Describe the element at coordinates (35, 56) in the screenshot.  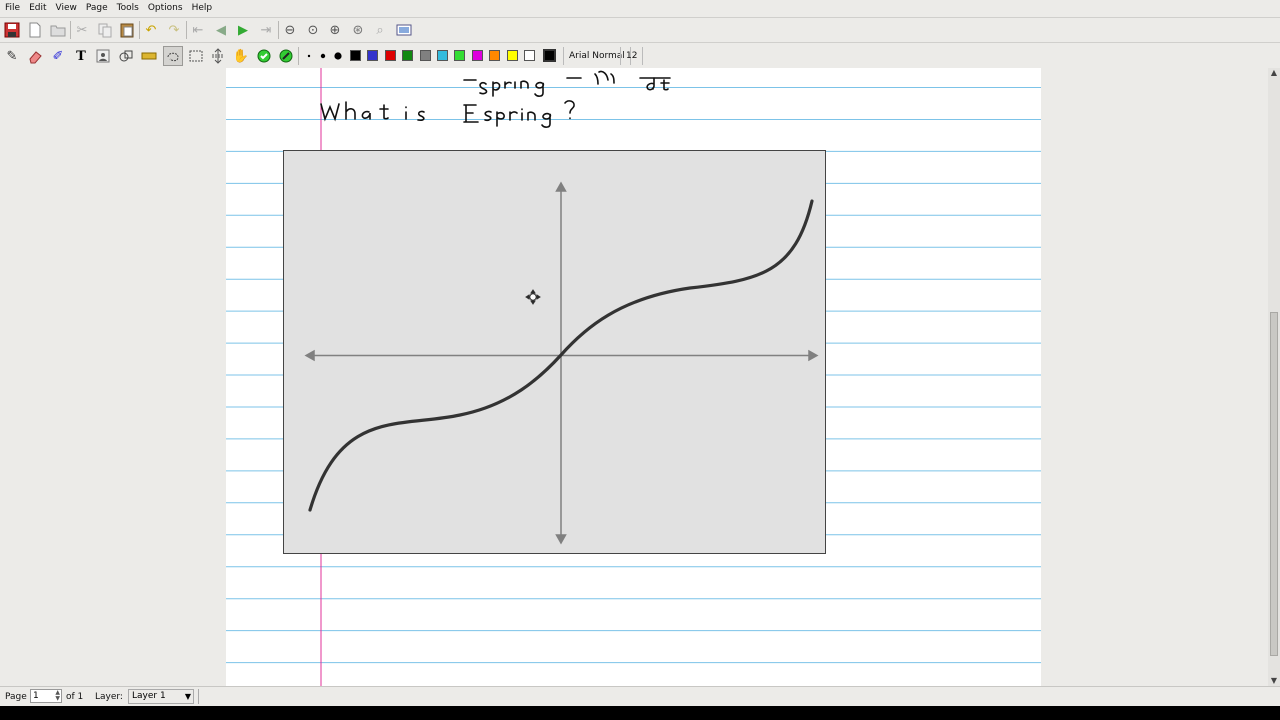
I see `eraser-icon` at that location.